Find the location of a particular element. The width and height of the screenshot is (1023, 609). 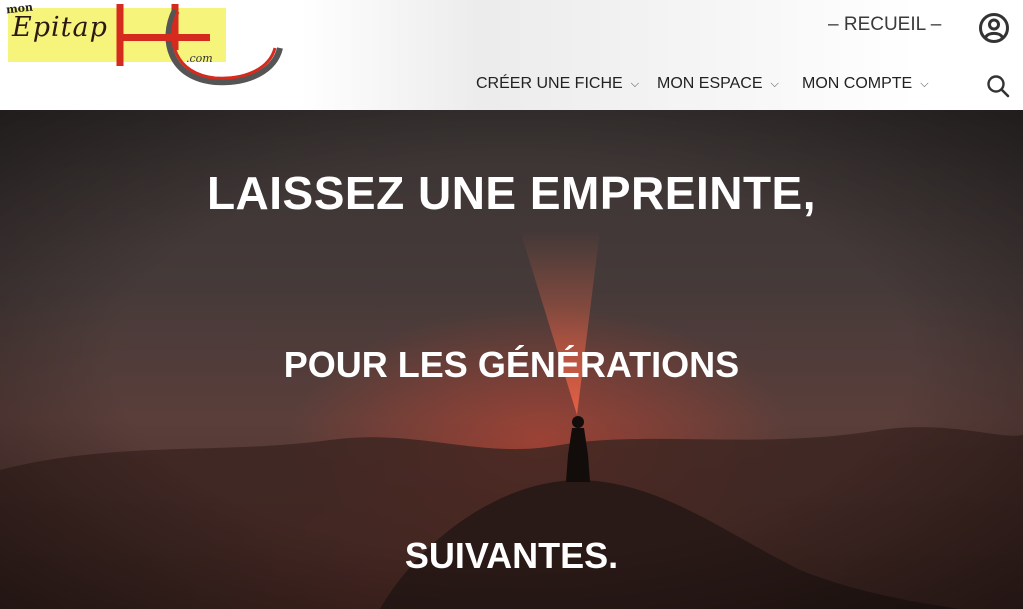

hero-headline-line-2: POUR LES GÉNÉRATIONS is located at coordinates (511, 364).